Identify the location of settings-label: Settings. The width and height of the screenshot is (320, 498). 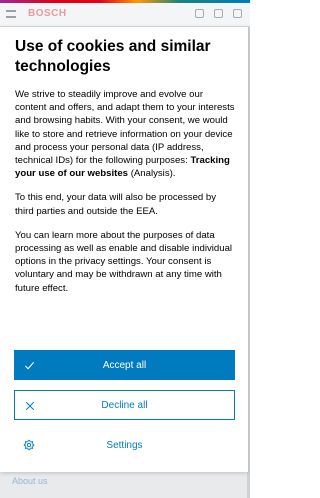
(124, 445).